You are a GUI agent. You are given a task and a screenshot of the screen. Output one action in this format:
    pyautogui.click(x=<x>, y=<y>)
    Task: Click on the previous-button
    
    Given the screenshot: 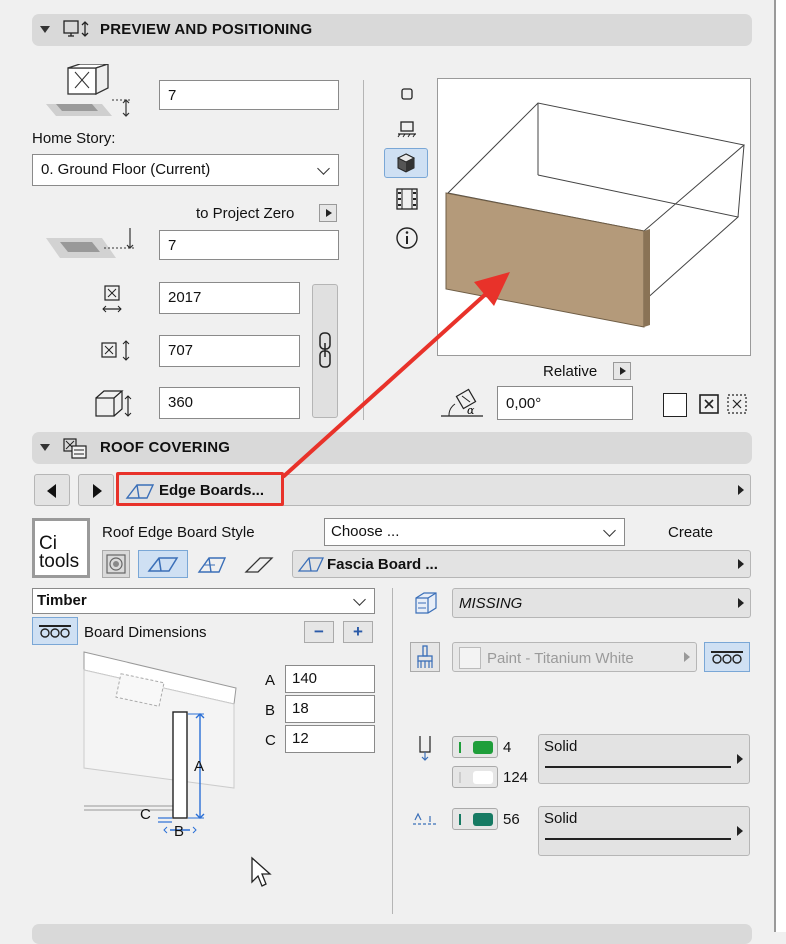 What is the action you would take?
    pyautogui.click(x=52, y=490)
    